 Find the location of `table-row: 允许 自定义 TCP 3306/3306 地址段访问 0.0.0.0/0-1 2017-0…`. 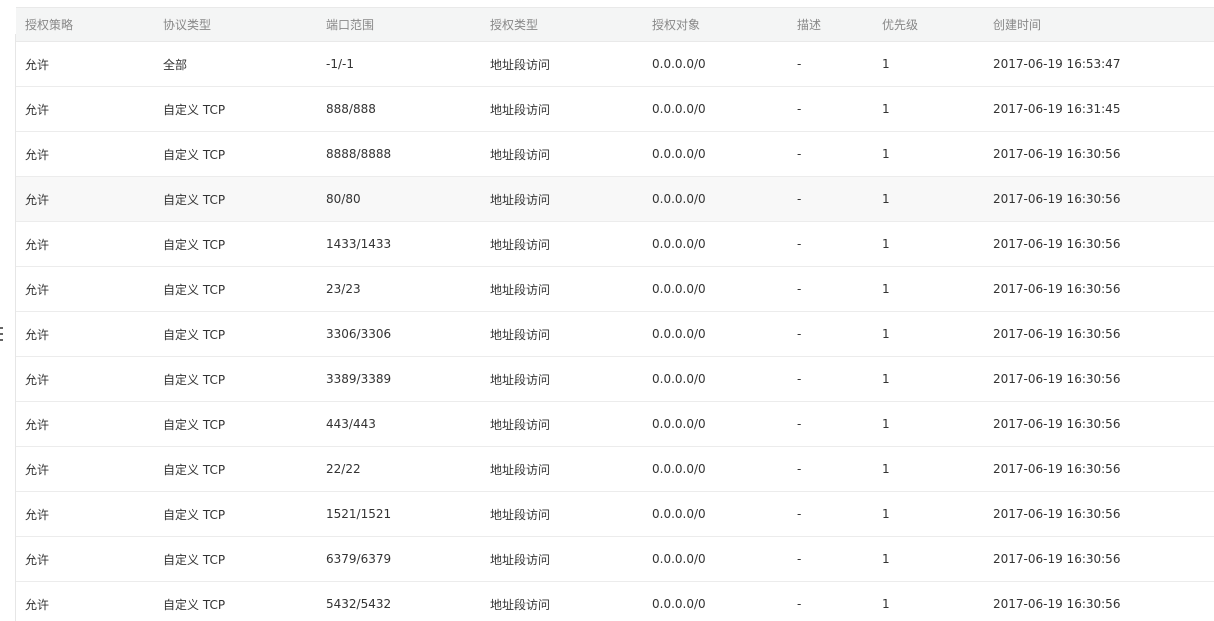

table-row: 允许 自定义 TCP 3306/3306 地址段访问 0.0.0.0/0-1 2017-0… is located at coordinates (615, 334).